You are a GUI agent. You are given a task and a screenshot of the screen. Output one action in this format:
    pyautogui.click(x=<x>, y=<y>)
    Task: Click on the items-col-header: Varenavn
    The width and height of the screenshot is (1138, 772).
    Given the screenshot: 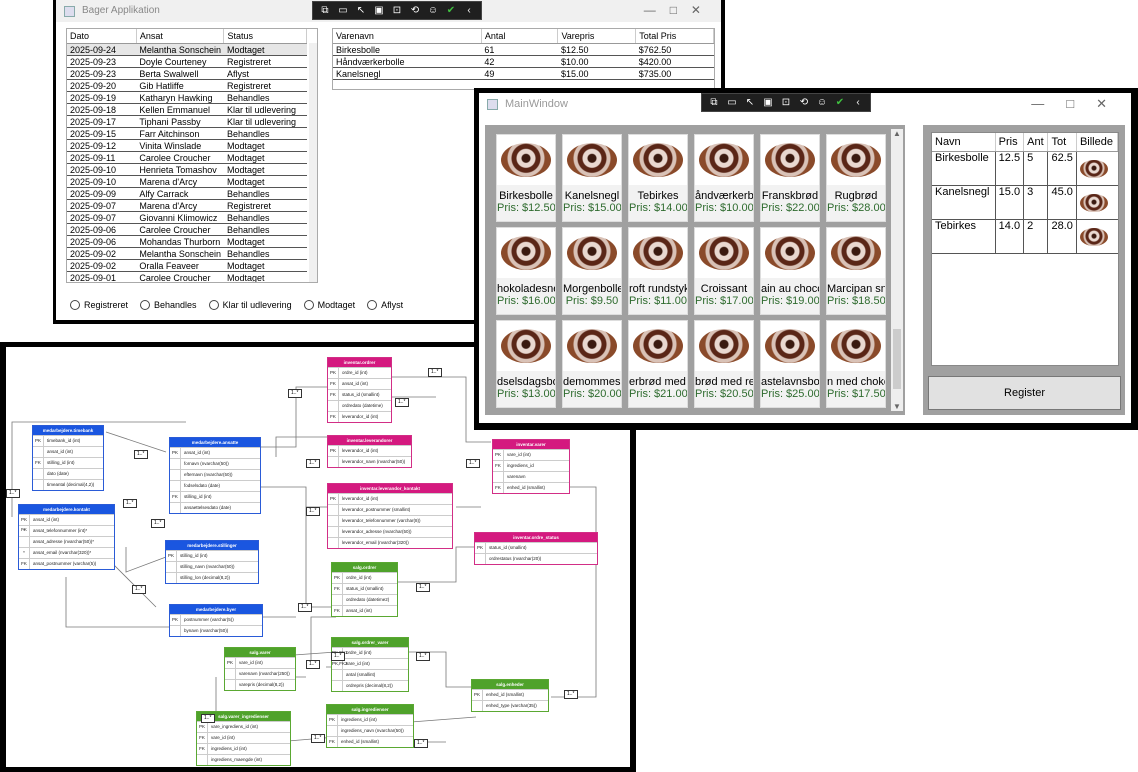 What is the action you would take?
    pyautogui.click(x=407, y=36)
    